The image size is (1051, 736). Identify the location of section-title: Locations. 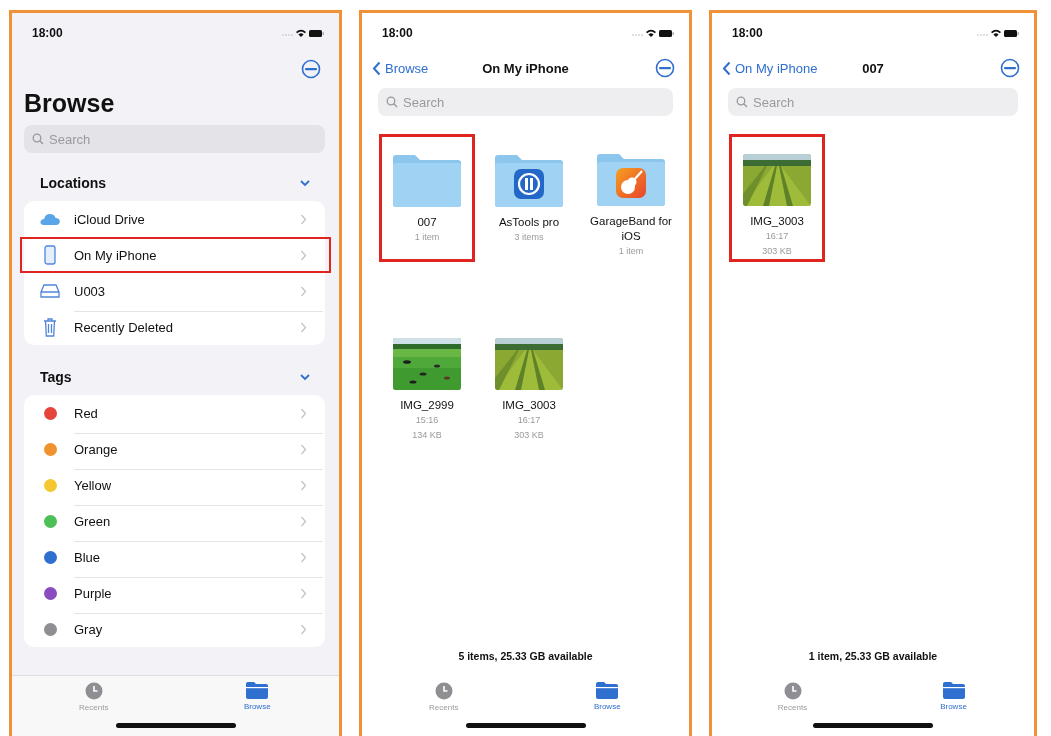
(73, 183).